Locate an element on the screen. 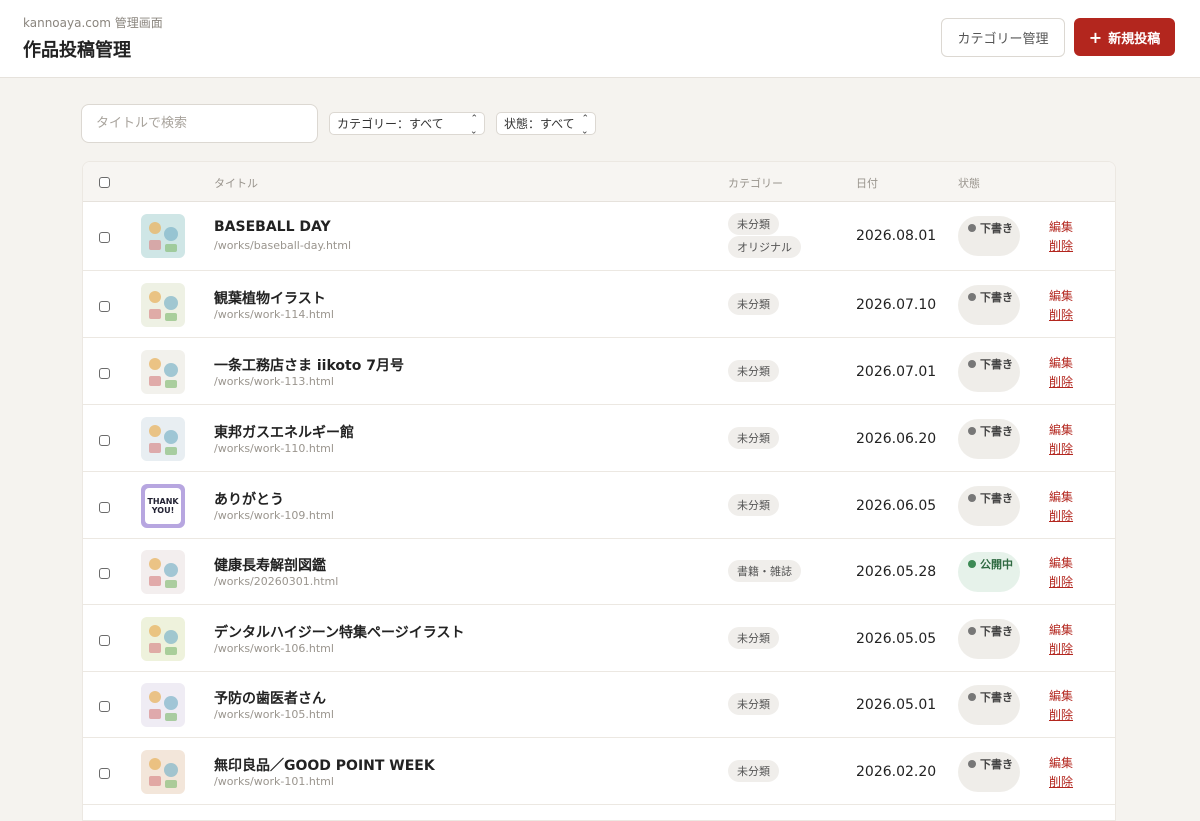 Image resolution: width=1200 pixels, height=821 pixels. column-date: 日付 is located at coordinates (867, 183).